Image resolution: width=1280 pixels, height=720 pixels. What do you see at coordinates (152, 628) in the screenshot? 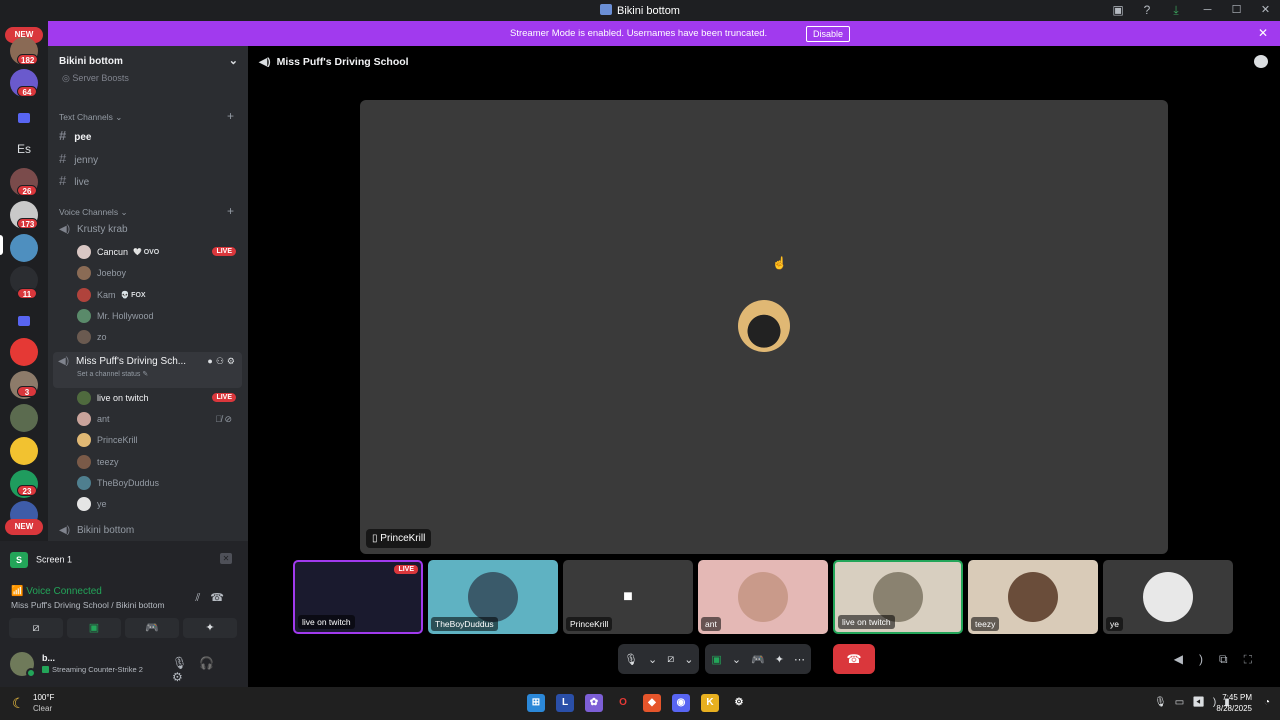
I see `activity-button: 🎮` at bounding box center [152, 628].